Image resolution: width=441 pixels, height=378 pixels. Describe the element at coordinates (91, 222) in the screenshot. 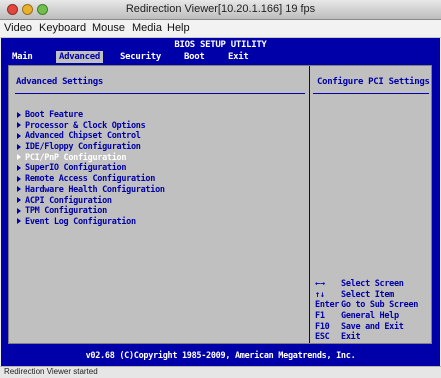

I see `menu-item-event-log: Event Log Configuration` at that location.